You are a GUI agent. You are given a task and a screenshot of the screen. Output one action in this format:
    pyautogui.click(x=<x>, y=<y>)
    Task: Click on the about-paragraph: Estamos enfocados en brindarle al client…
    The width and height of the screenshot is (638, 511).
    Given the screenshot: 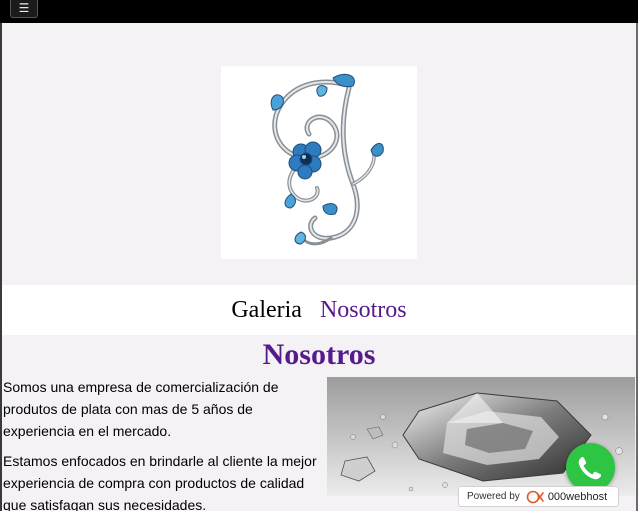 What is the action you would take?
    pyautogui.click(x=160, y=482)
    